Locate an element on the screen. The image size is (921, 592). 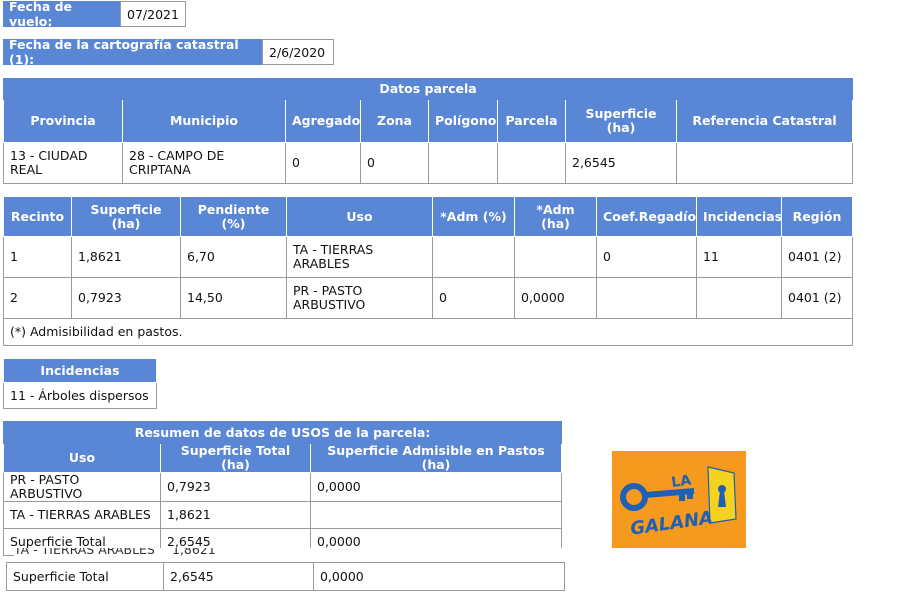
cell-adm-ha: 0,0000 is located at coordinates (555, 298).